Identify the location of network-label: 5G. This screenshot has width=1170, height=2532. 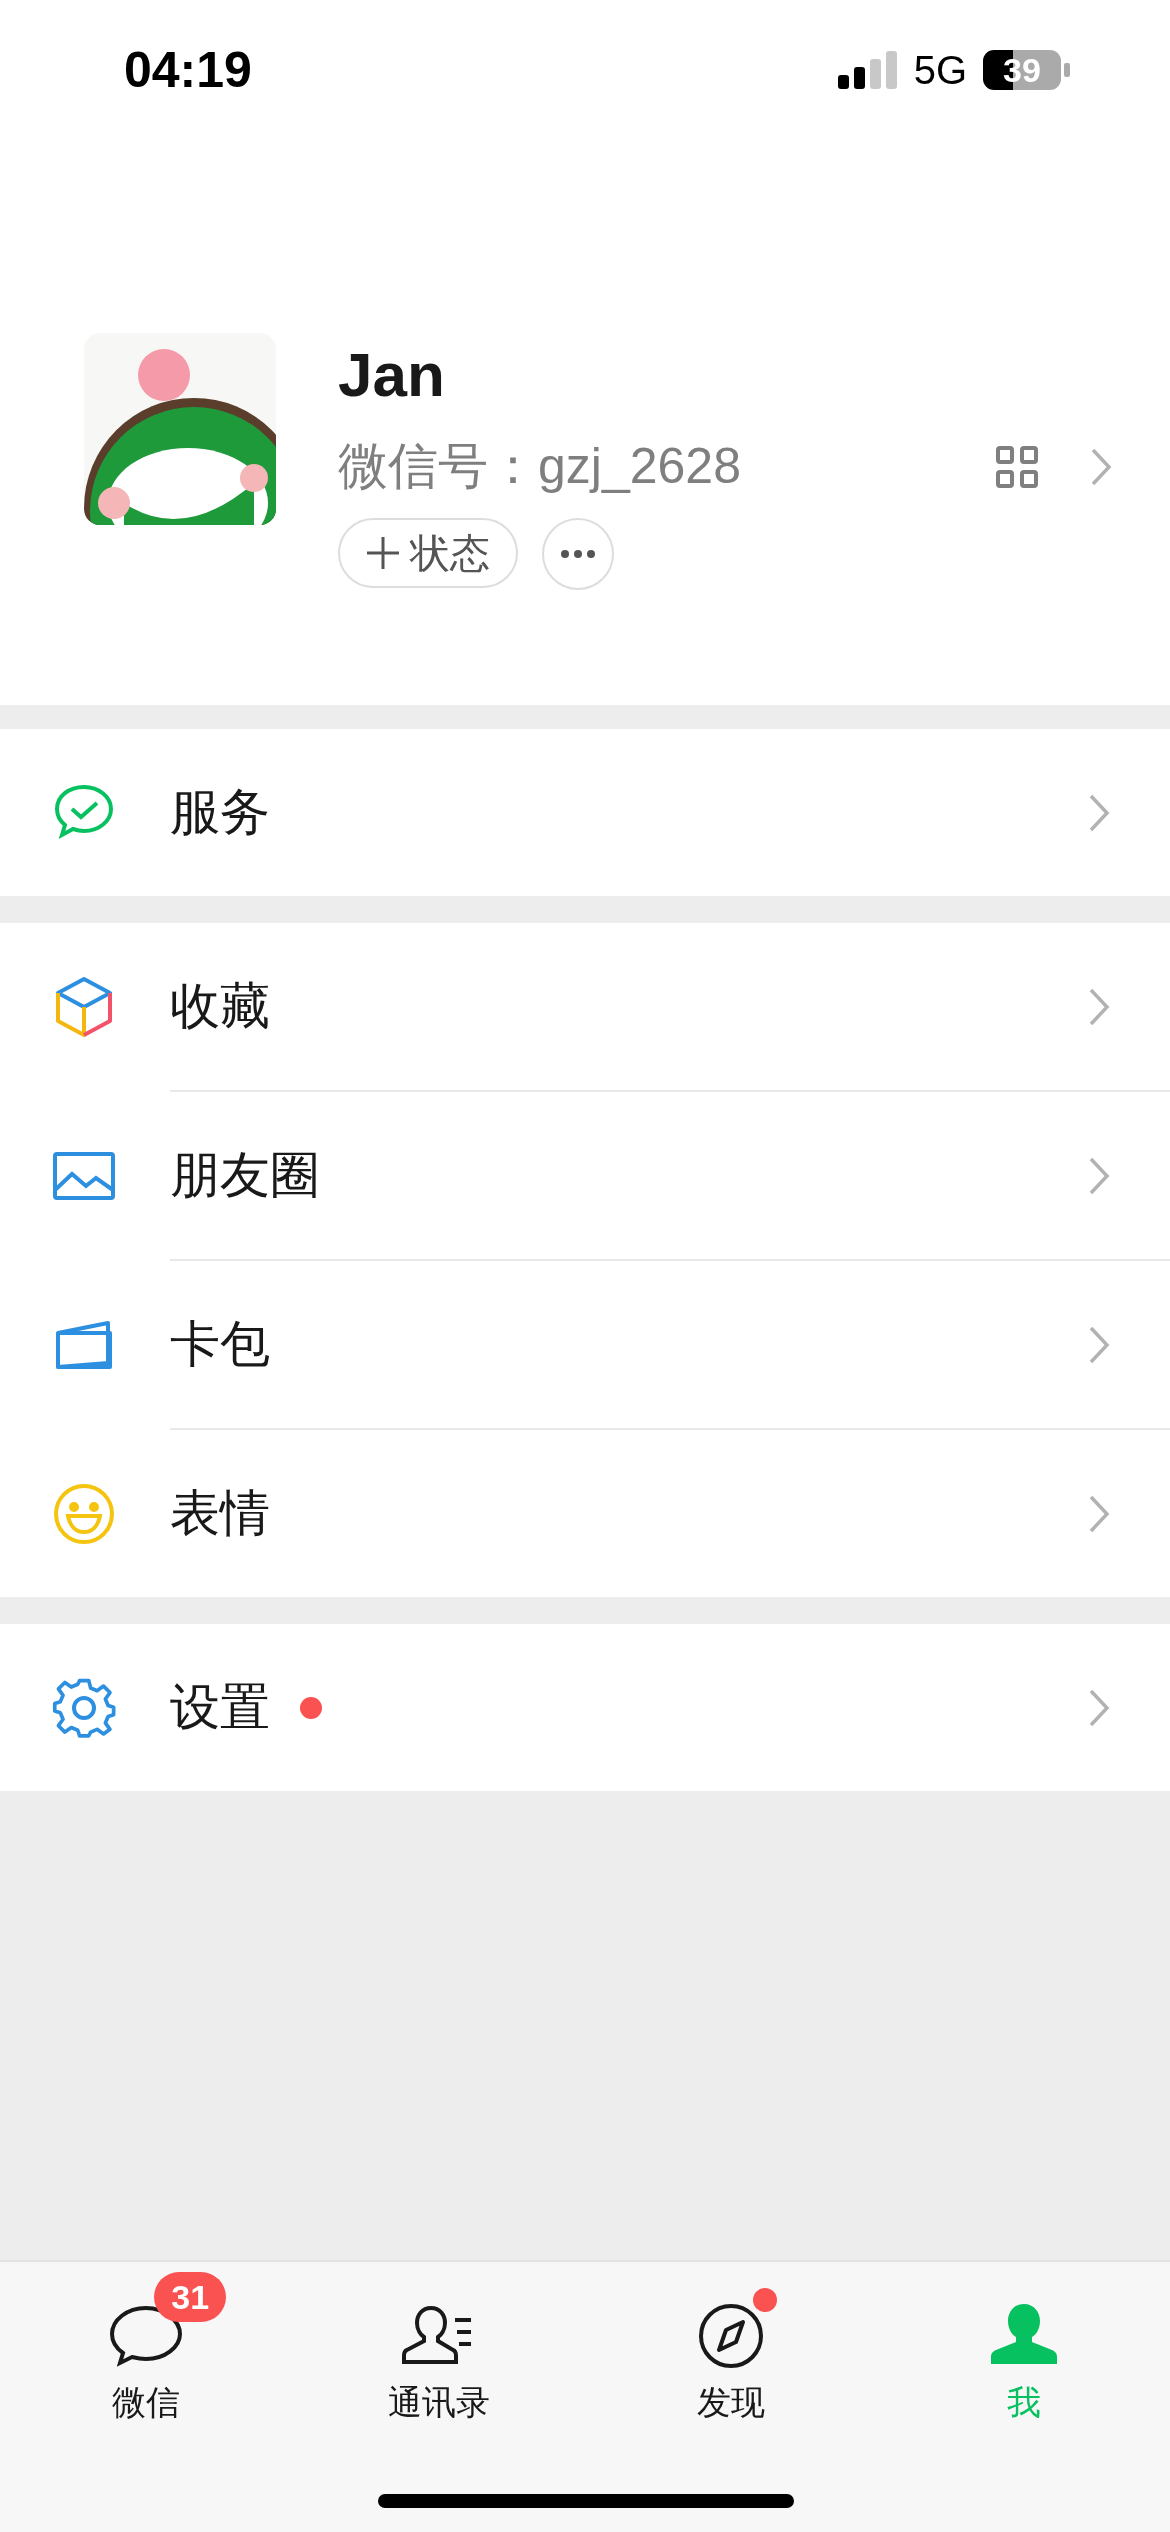
(940, 70).